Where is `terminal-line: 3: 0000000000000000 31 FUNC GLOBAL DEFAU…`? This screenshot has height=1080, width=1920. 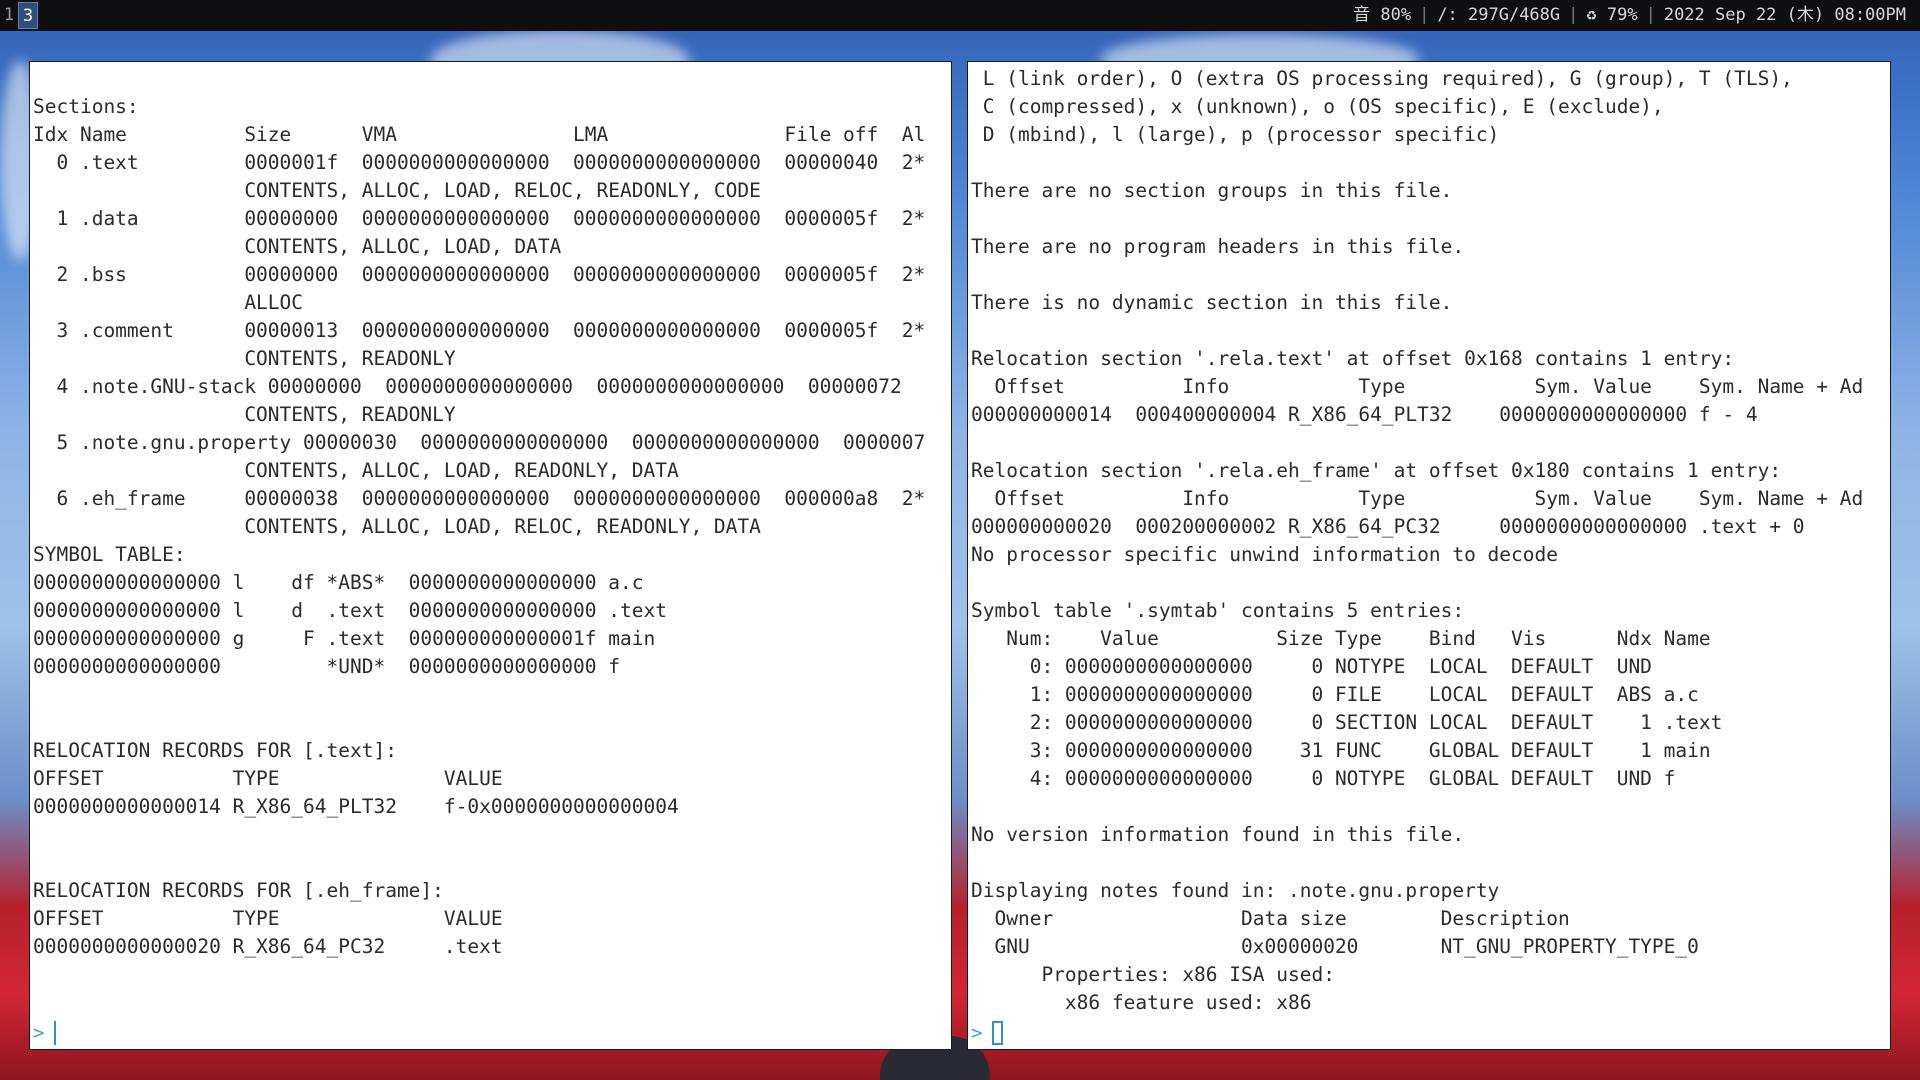 terminal-line: 3: 0000000000000000 31 FUNC GLOBAL DEFAU… is located at coordinates (1341, 750).